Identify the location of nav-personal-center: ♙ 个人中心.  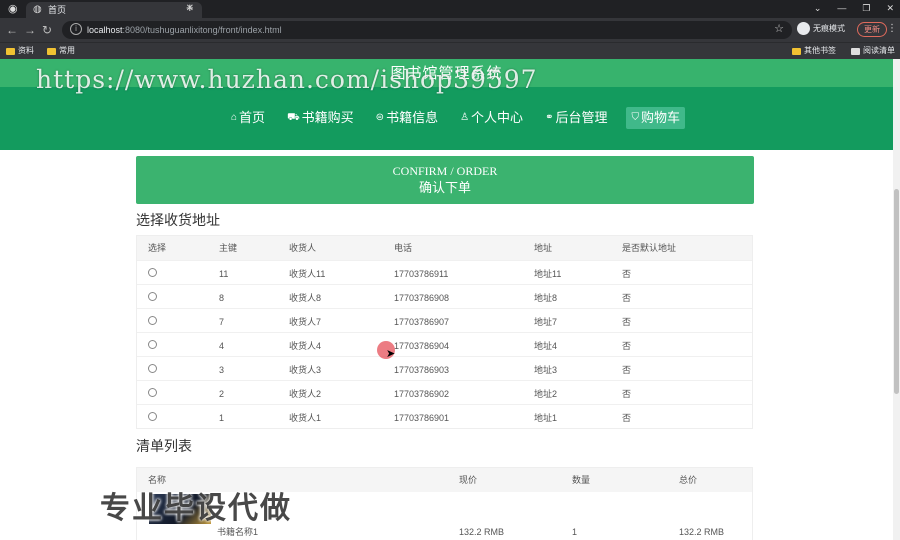
(491, 118).